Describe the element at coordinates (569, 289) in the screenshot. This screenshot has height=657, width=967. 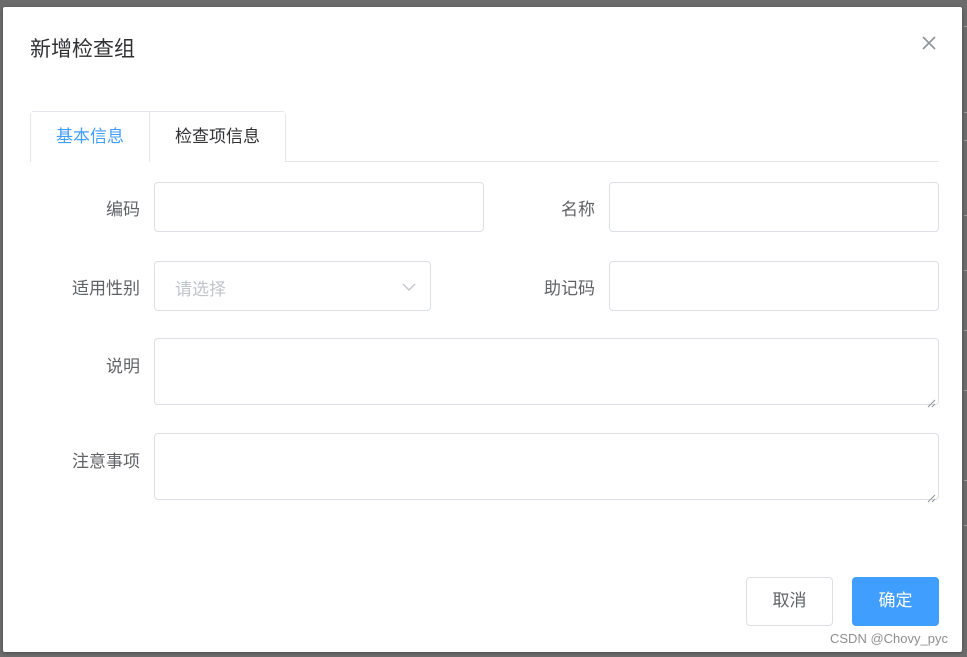
I see `mnemonic-label: 助记码` at that location.